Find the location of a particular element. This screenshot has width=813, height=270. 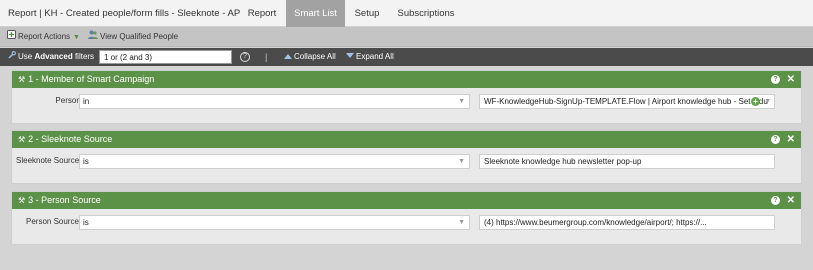

filter-header: ⚒ 2 - Sleeknote Source ? ✕ is located at coordinates (406, 139).